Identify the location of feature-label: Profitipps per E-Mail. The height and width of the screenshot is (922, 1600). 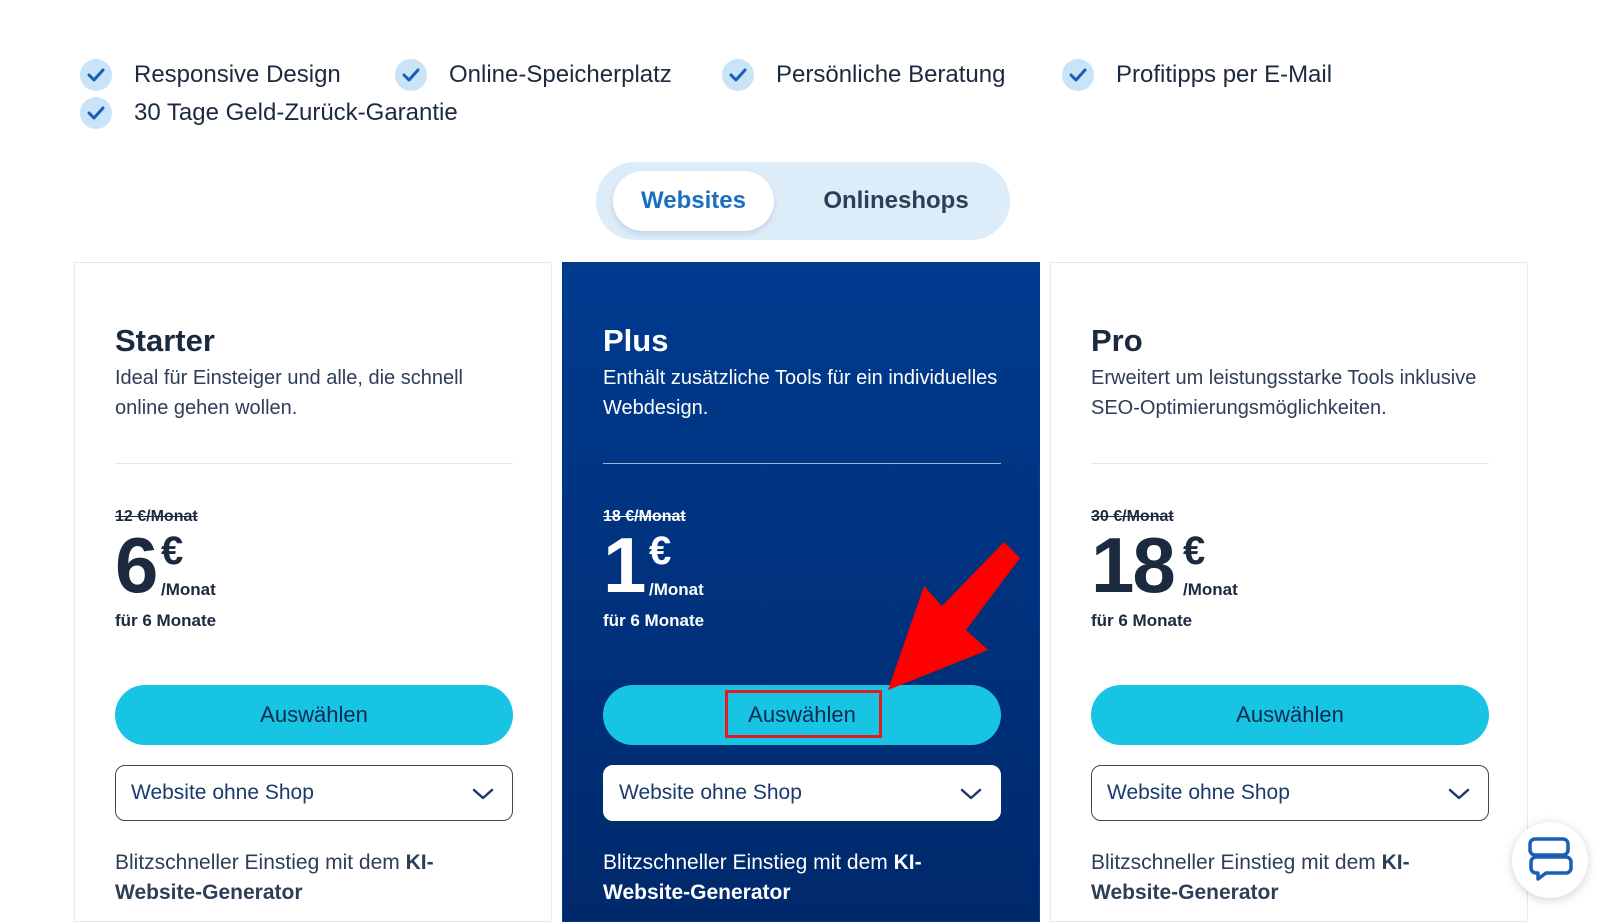
(1224, 74).